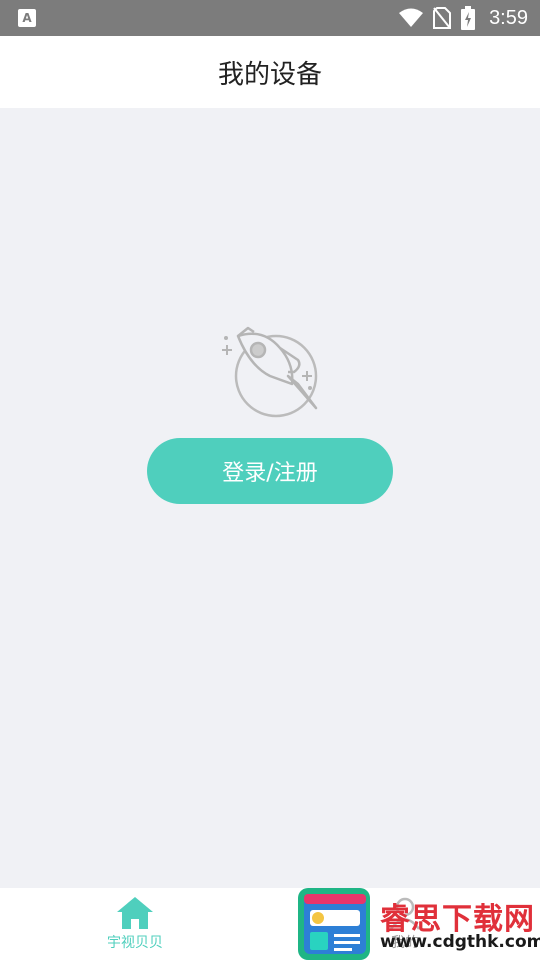 The height and width of the screenshot is (960, 540). Describe the element at coordinates (27, 18) in the screenshot. I see `app-notification-icon: A` at that location.